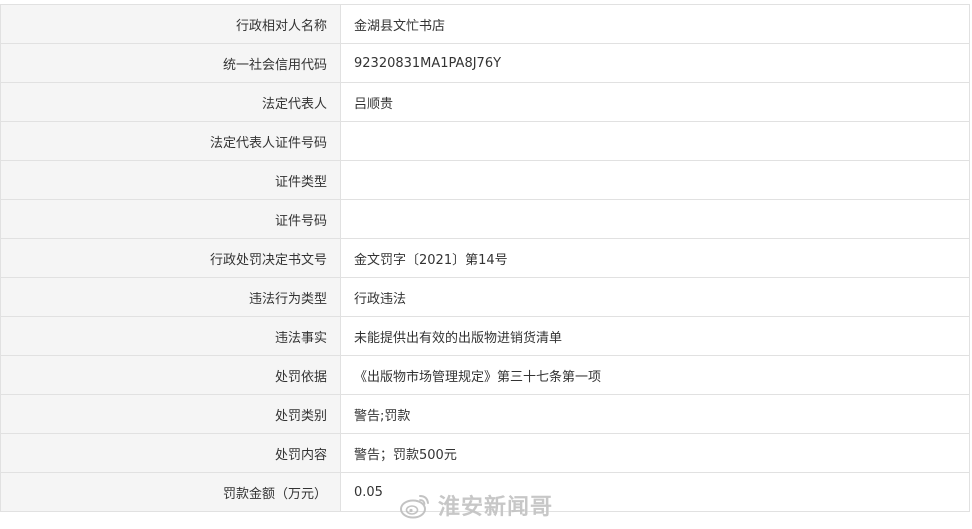  I want to click on table-row: 证件类型, so click(485, 180).